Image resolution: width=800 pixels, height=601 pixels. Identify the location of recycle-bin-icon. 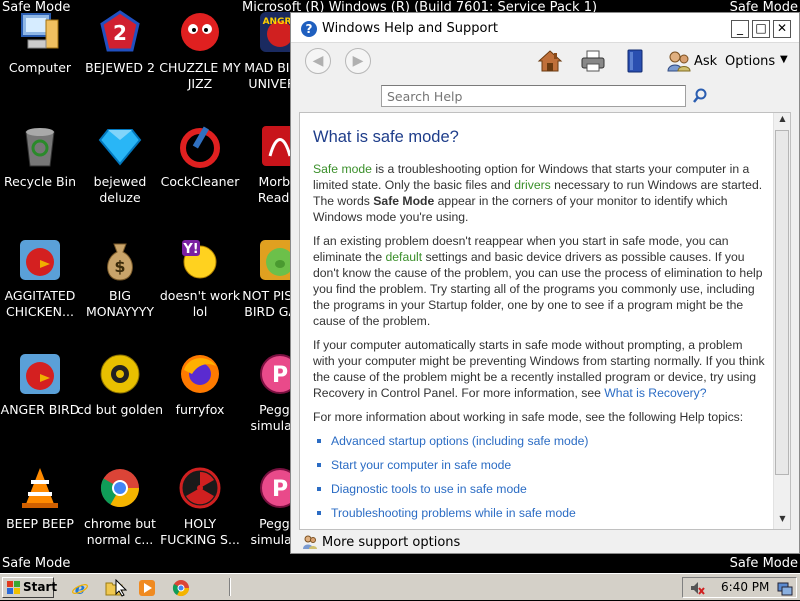
(40, 146).